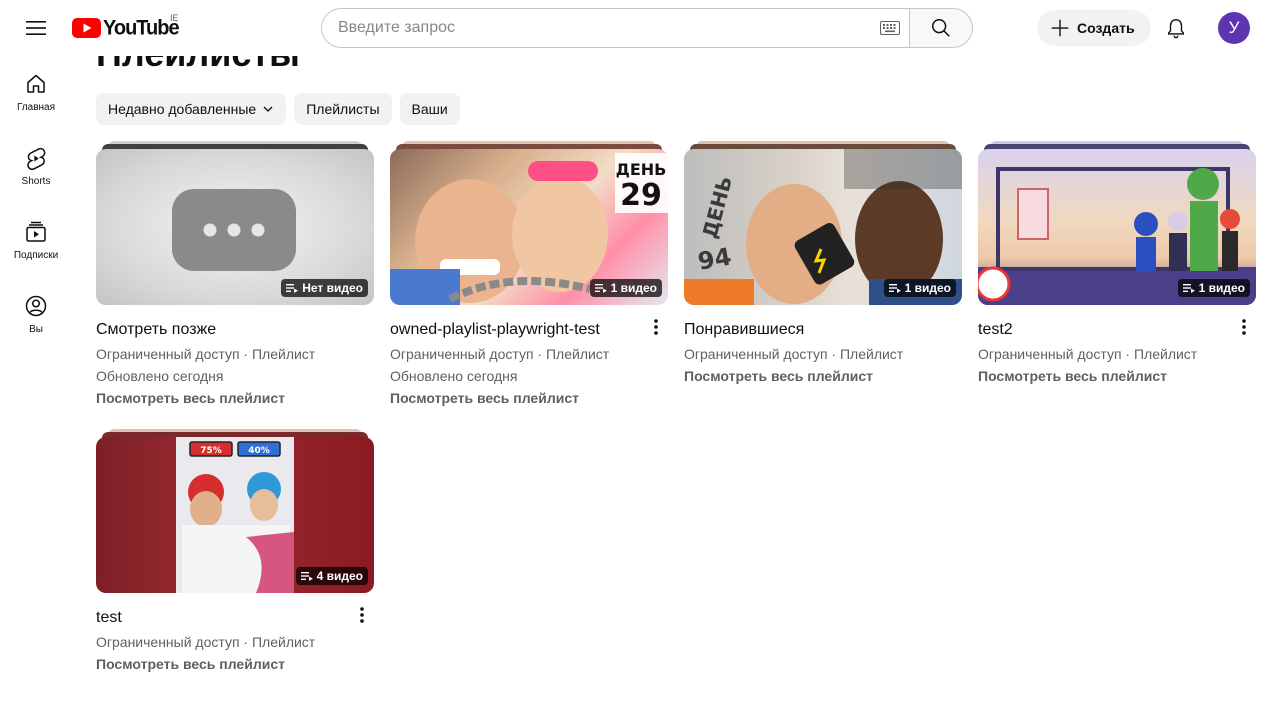  I want to click on region-code: IE, so click(174, 18).